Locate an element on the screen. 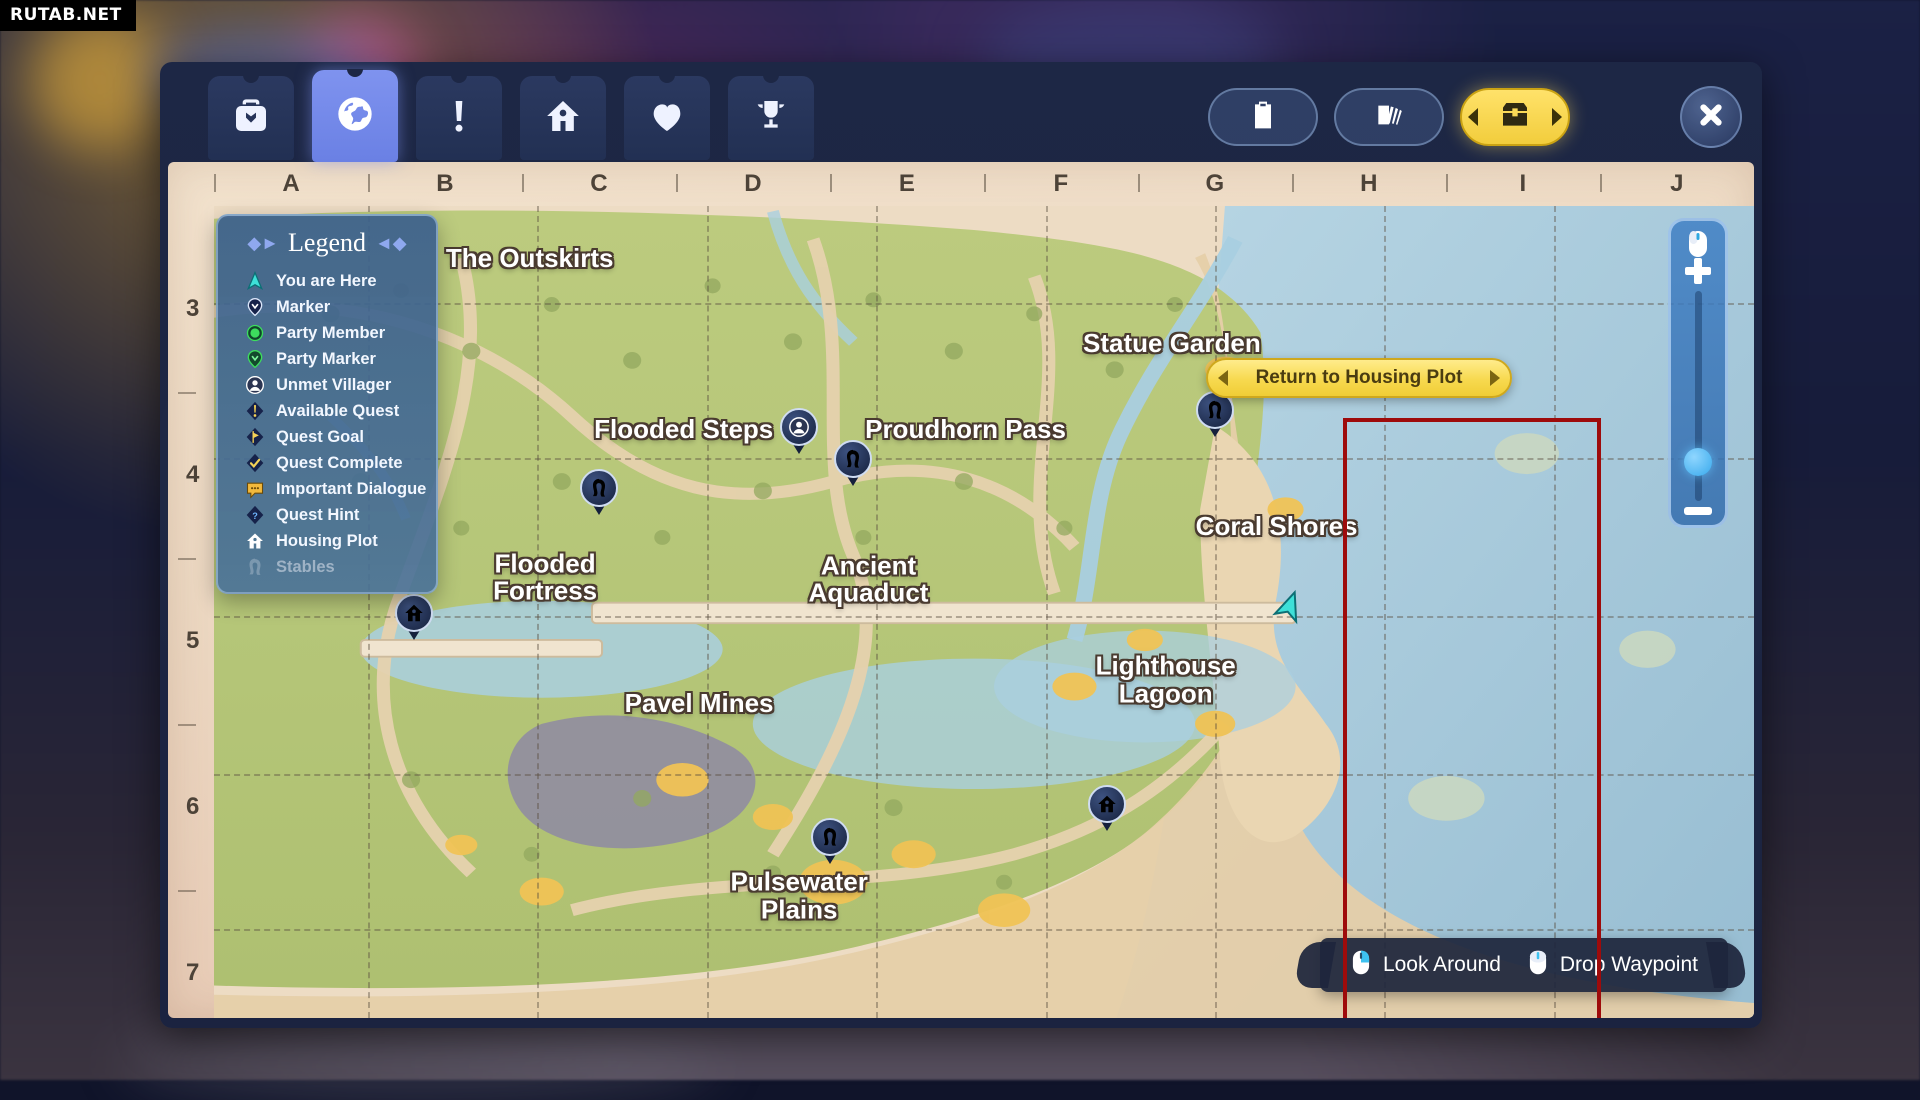 The height and width of the screenshot is (1100, 1920). player-arrow-icon is located at coordinates (255, 281).